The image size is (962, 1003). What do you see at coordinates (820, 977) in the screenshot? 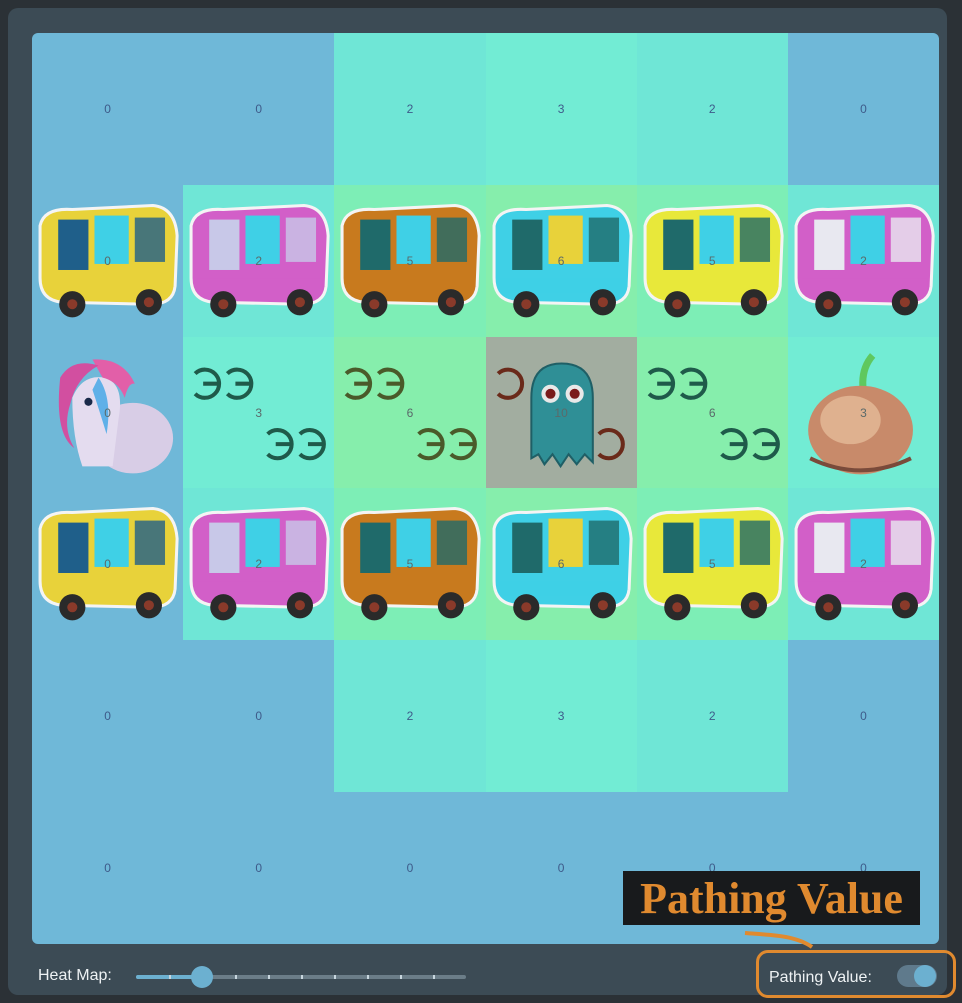
I see `pathing-value-label: Pathing Value:` at bounding box center [820, 977].